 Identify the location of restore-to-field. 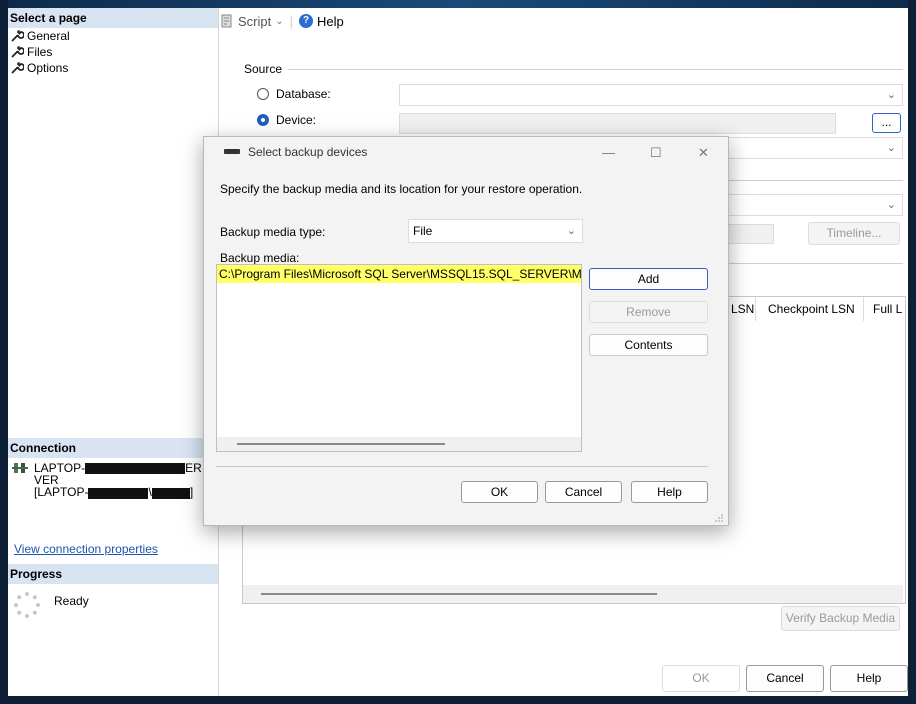
(750, 234).